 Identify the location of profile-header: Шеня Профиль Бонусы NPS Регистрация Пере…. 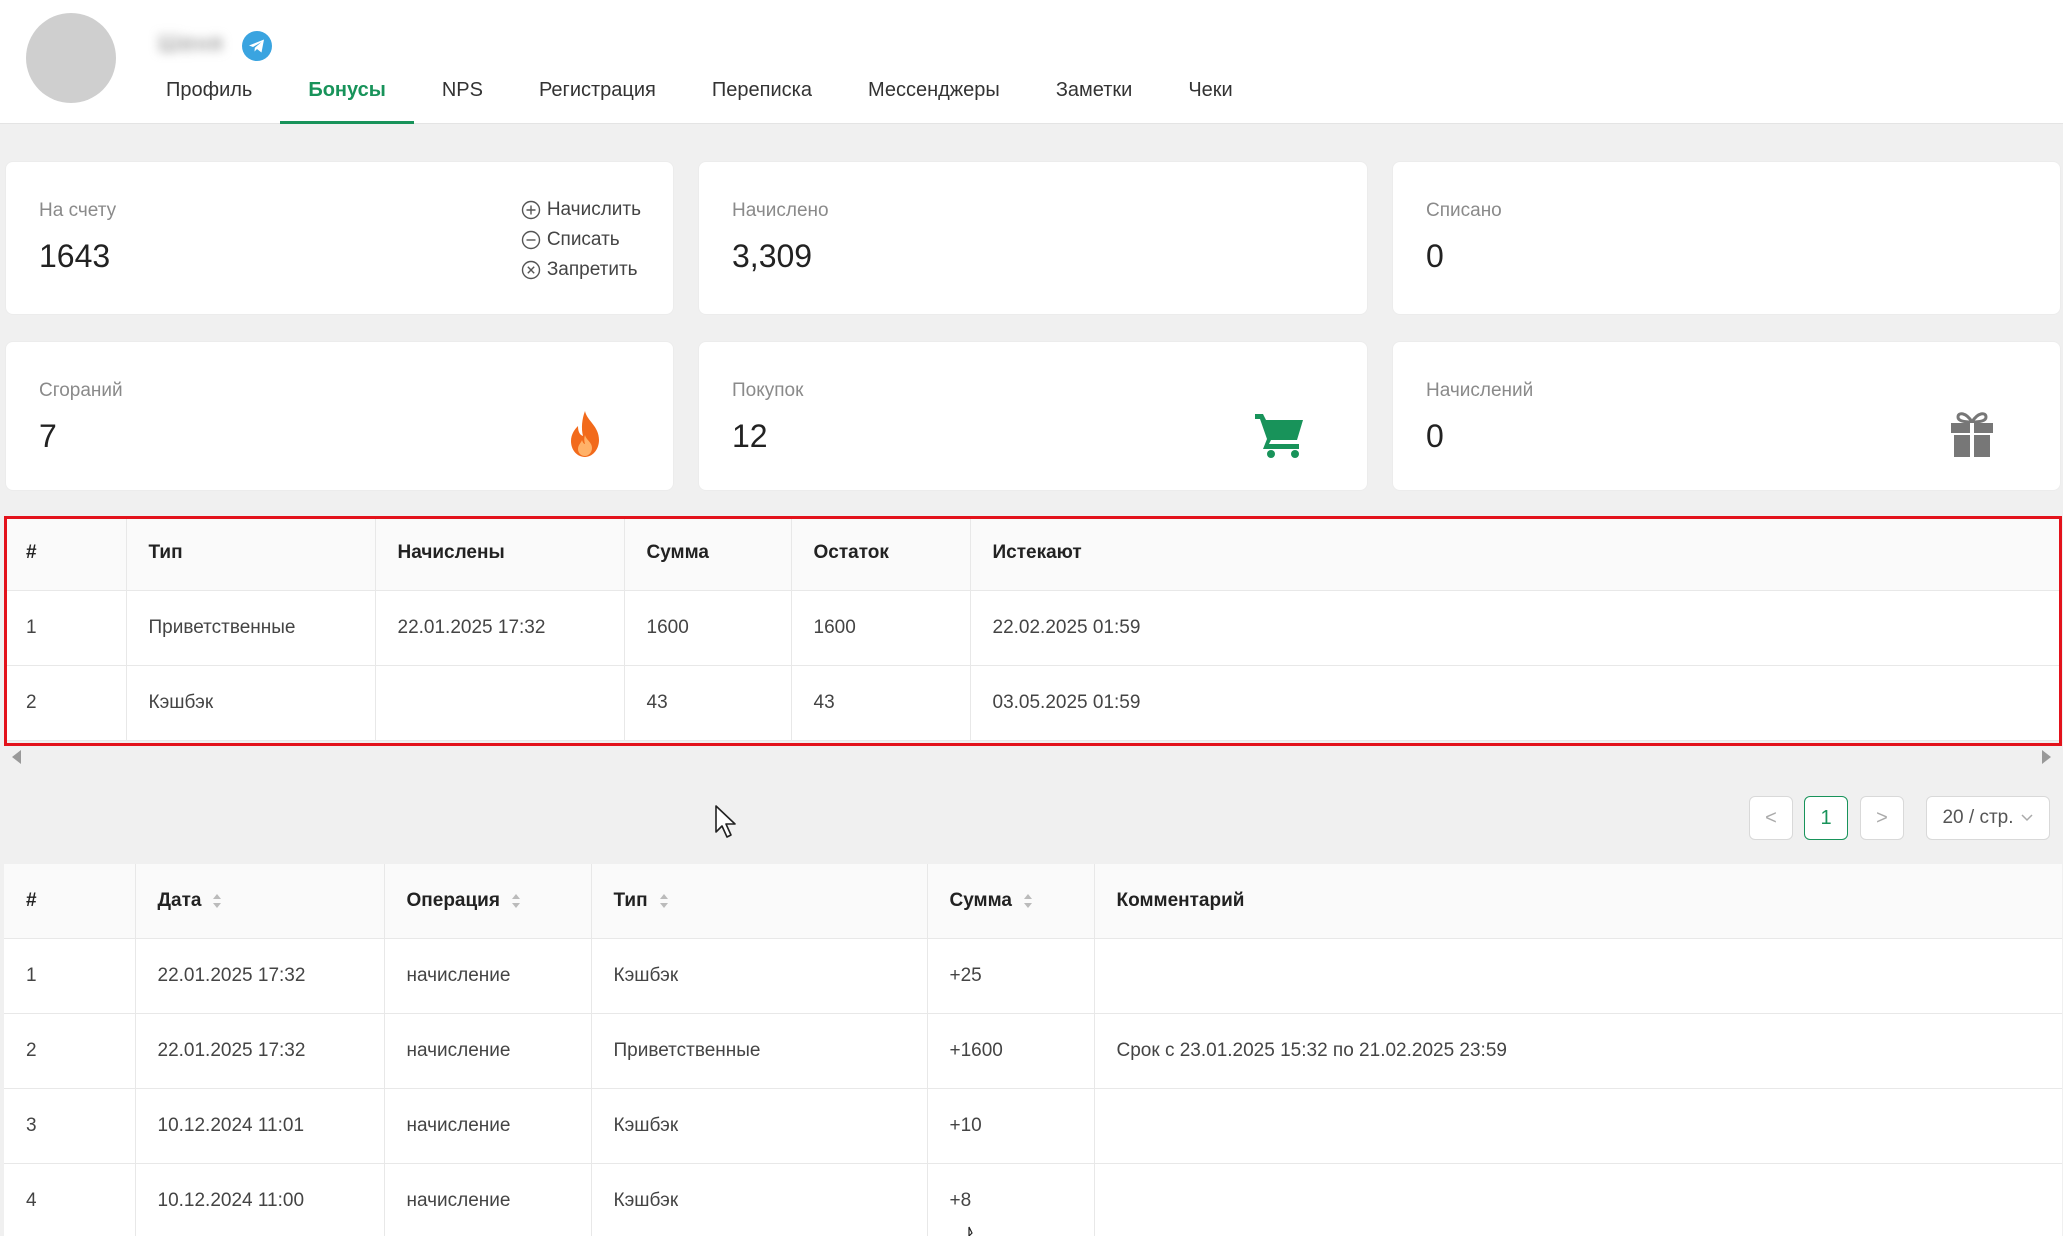
(1031, 62).